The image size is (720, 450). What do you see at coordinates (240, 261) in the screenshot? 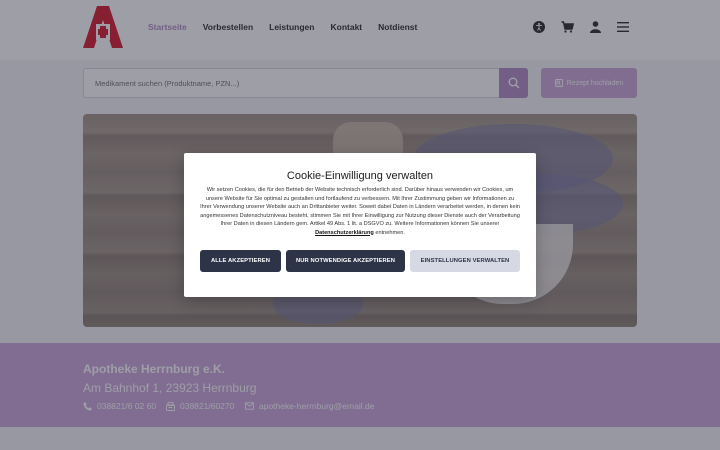
I see `accept-all-button: ALLE AKZEPTIEREN` at bounding box center [240, 261].